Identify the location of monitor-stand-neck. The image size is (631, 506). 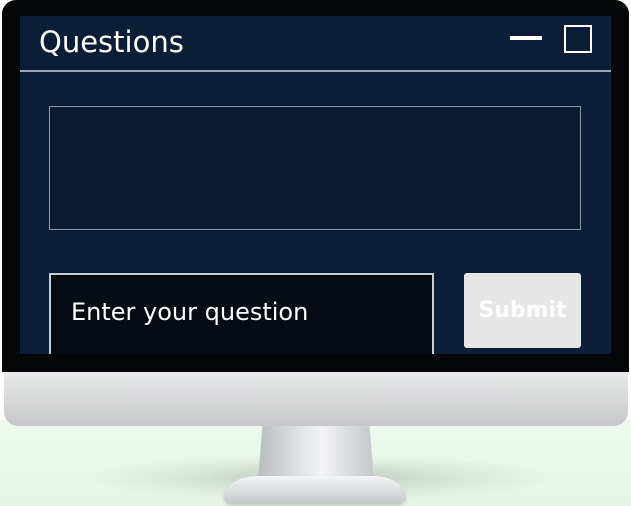
(316, 452).